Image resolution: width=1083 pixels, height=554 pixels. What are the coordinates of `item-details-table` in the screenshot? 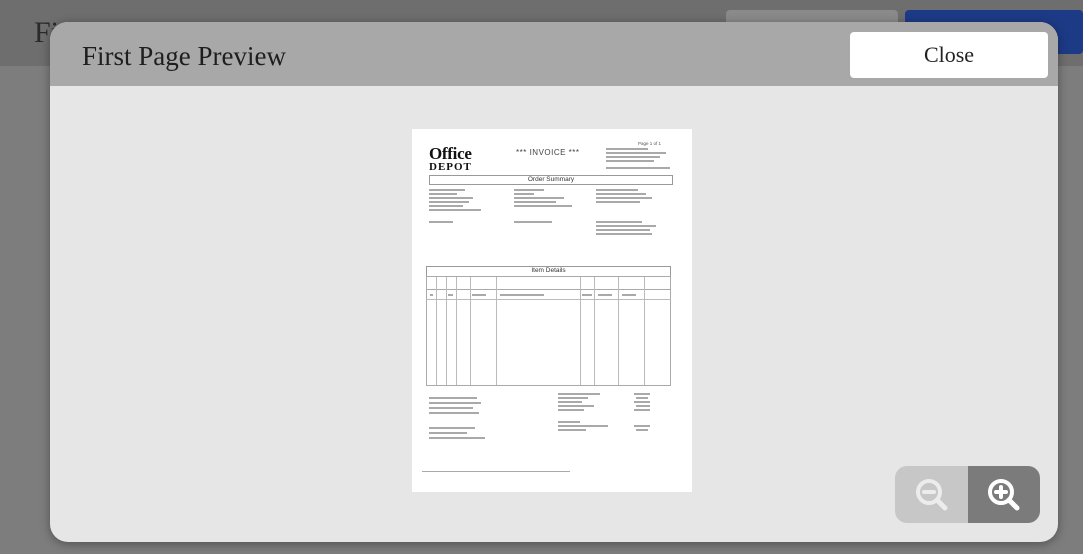 It's located at (548, 331).